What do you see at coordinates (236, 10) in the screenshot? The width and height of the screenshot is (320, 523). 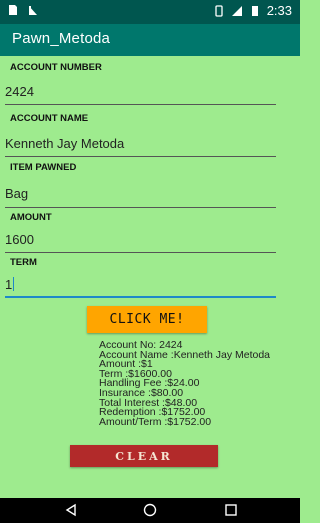 I see `signal-icon` at bounding box center [236, 10].